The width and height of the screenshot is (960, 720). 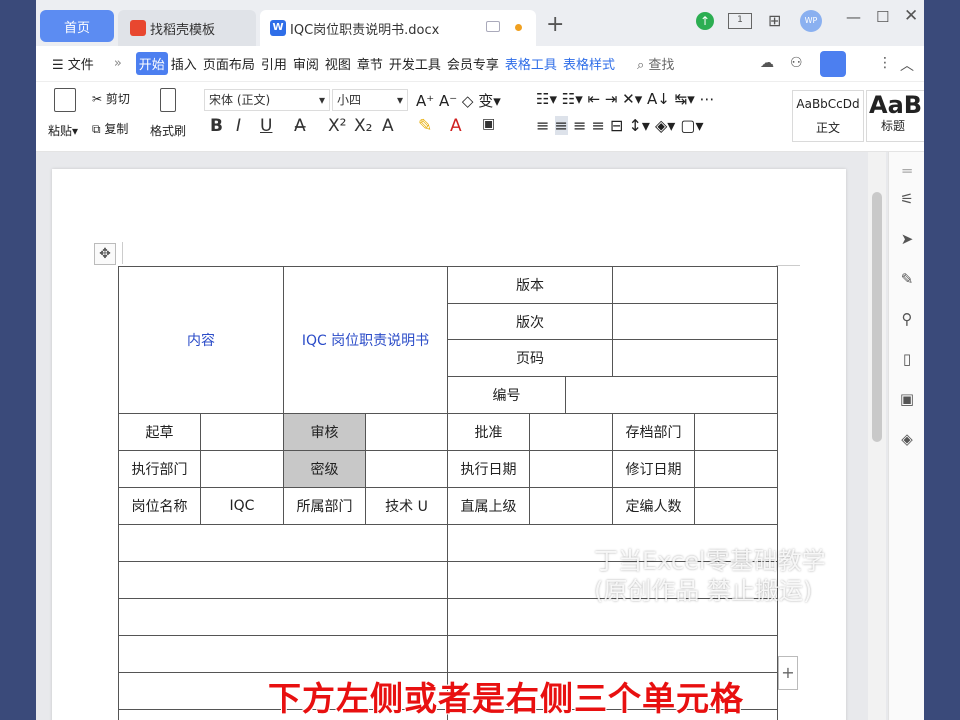 What do you see at coordinates (187, 28) in the screenshot?
I see `tab-template: 找稻壳模板` at bounding box center [187, 28].